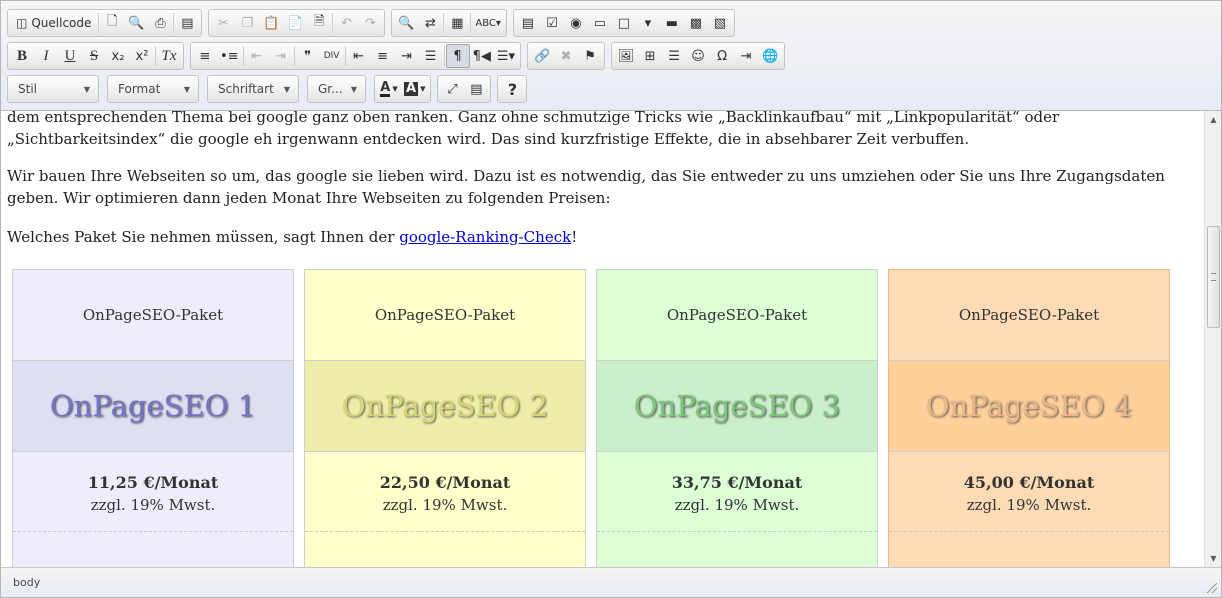 The image size is (1222, 598). What do you see at coordinates (26, 582) in the screenshot?
I see `element-path: body` at bounding box center [26, 582].